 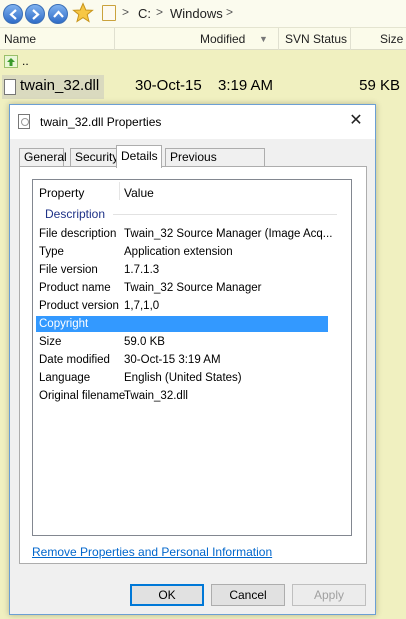 What do you see at coordinates (64, 324) in the screenshot?
I see `detail-key: Copyright` at bounding box center [64, 324].